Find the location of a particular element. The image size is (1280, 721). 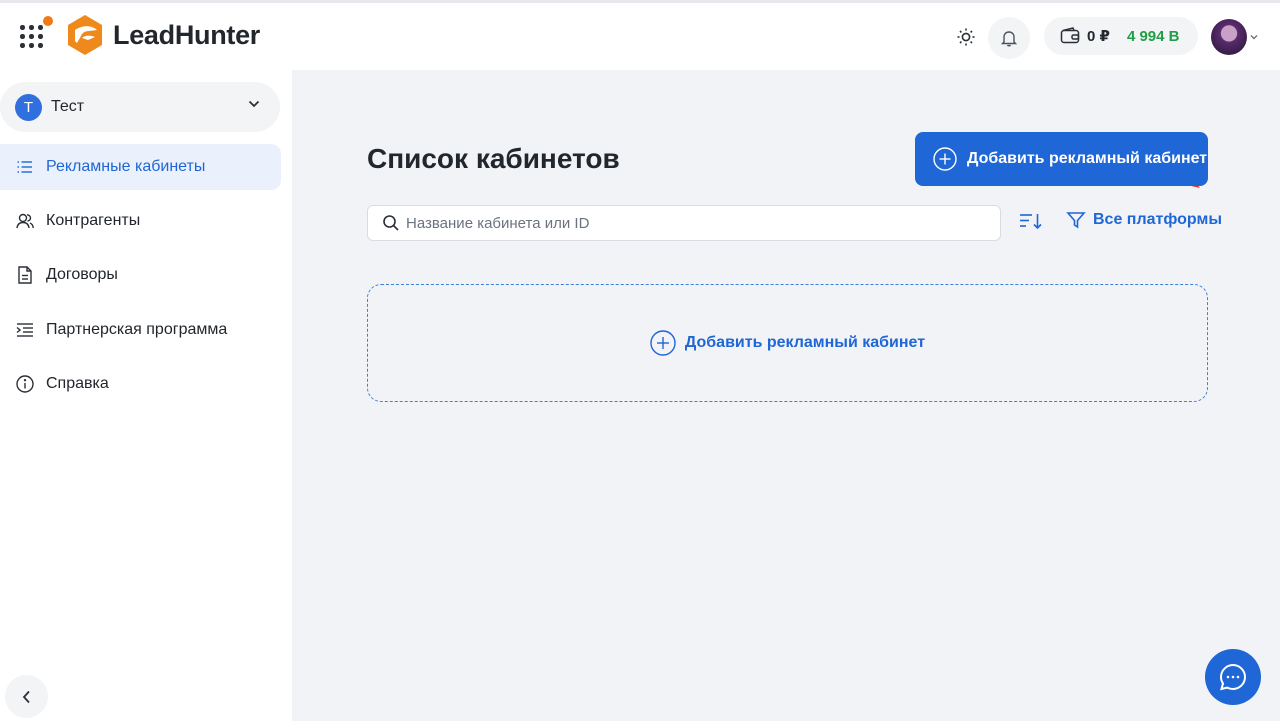

sort-icon is located at coordinates (1031, 222).